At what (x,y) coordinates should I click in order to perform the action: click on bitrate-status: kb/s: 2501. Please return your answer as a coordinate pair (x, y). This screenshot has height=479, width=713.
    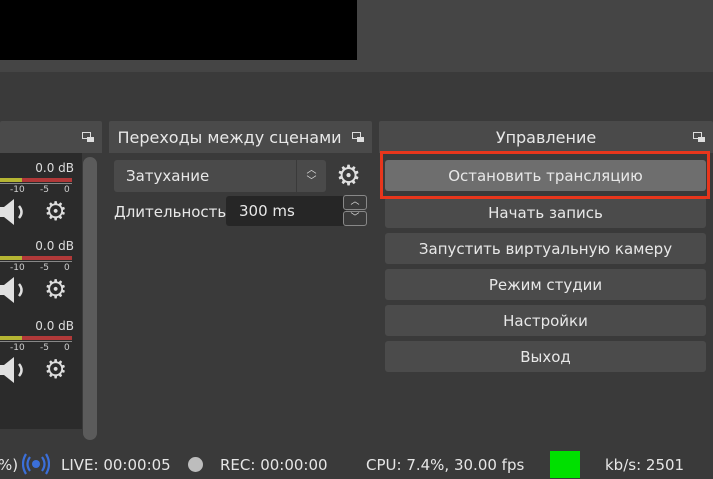
    Looking at the image, I should click on (645, 465).